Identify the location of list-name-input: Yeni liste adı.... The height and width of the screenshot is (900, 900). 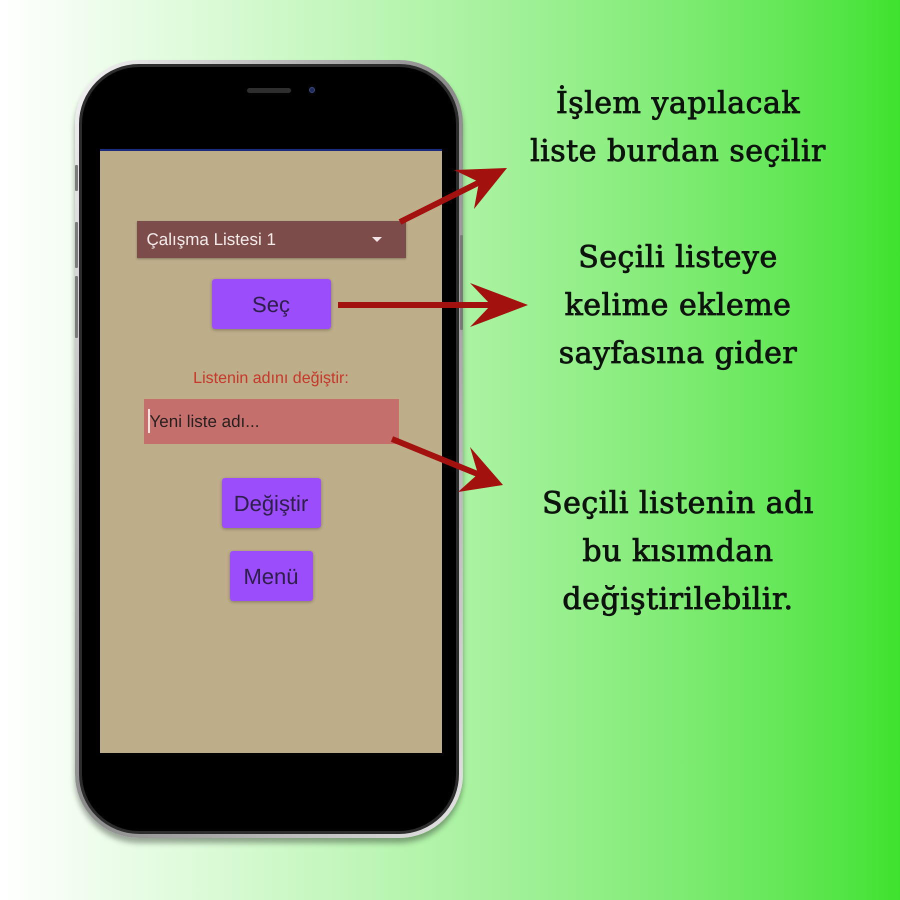
(271, 421).